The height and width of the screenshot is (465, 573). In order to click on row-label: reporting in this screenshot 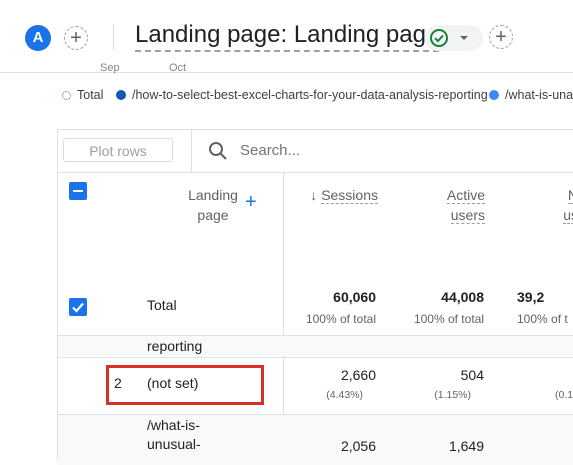, I will do `click(175, 346)`.